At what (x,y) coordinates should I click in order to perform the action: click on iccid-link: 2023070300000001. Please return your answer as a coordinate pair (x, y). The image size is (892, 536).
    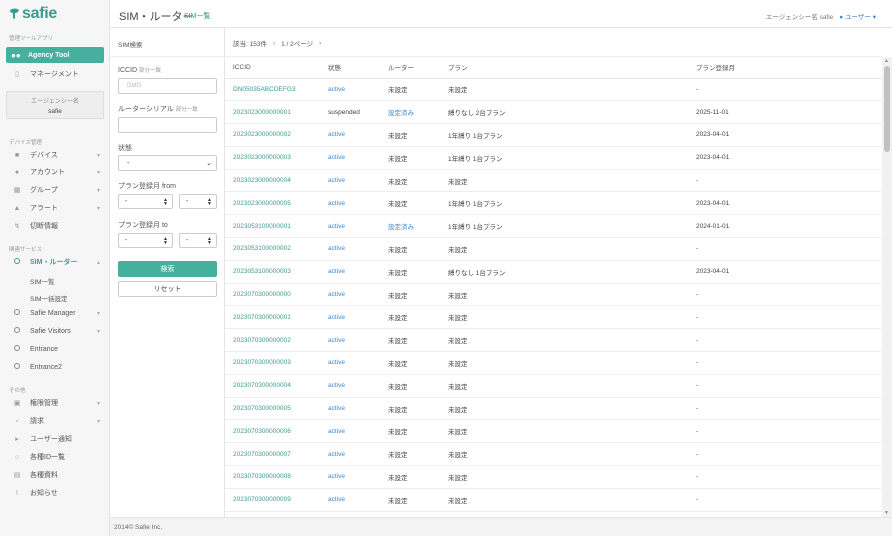
    Looking at the image, I should click on (276, 317).